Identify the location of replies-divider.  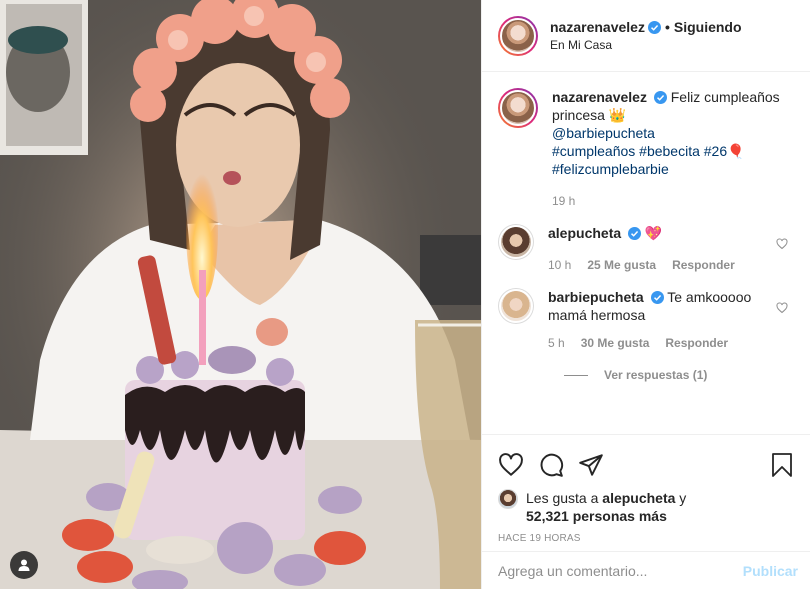
(576, 375).